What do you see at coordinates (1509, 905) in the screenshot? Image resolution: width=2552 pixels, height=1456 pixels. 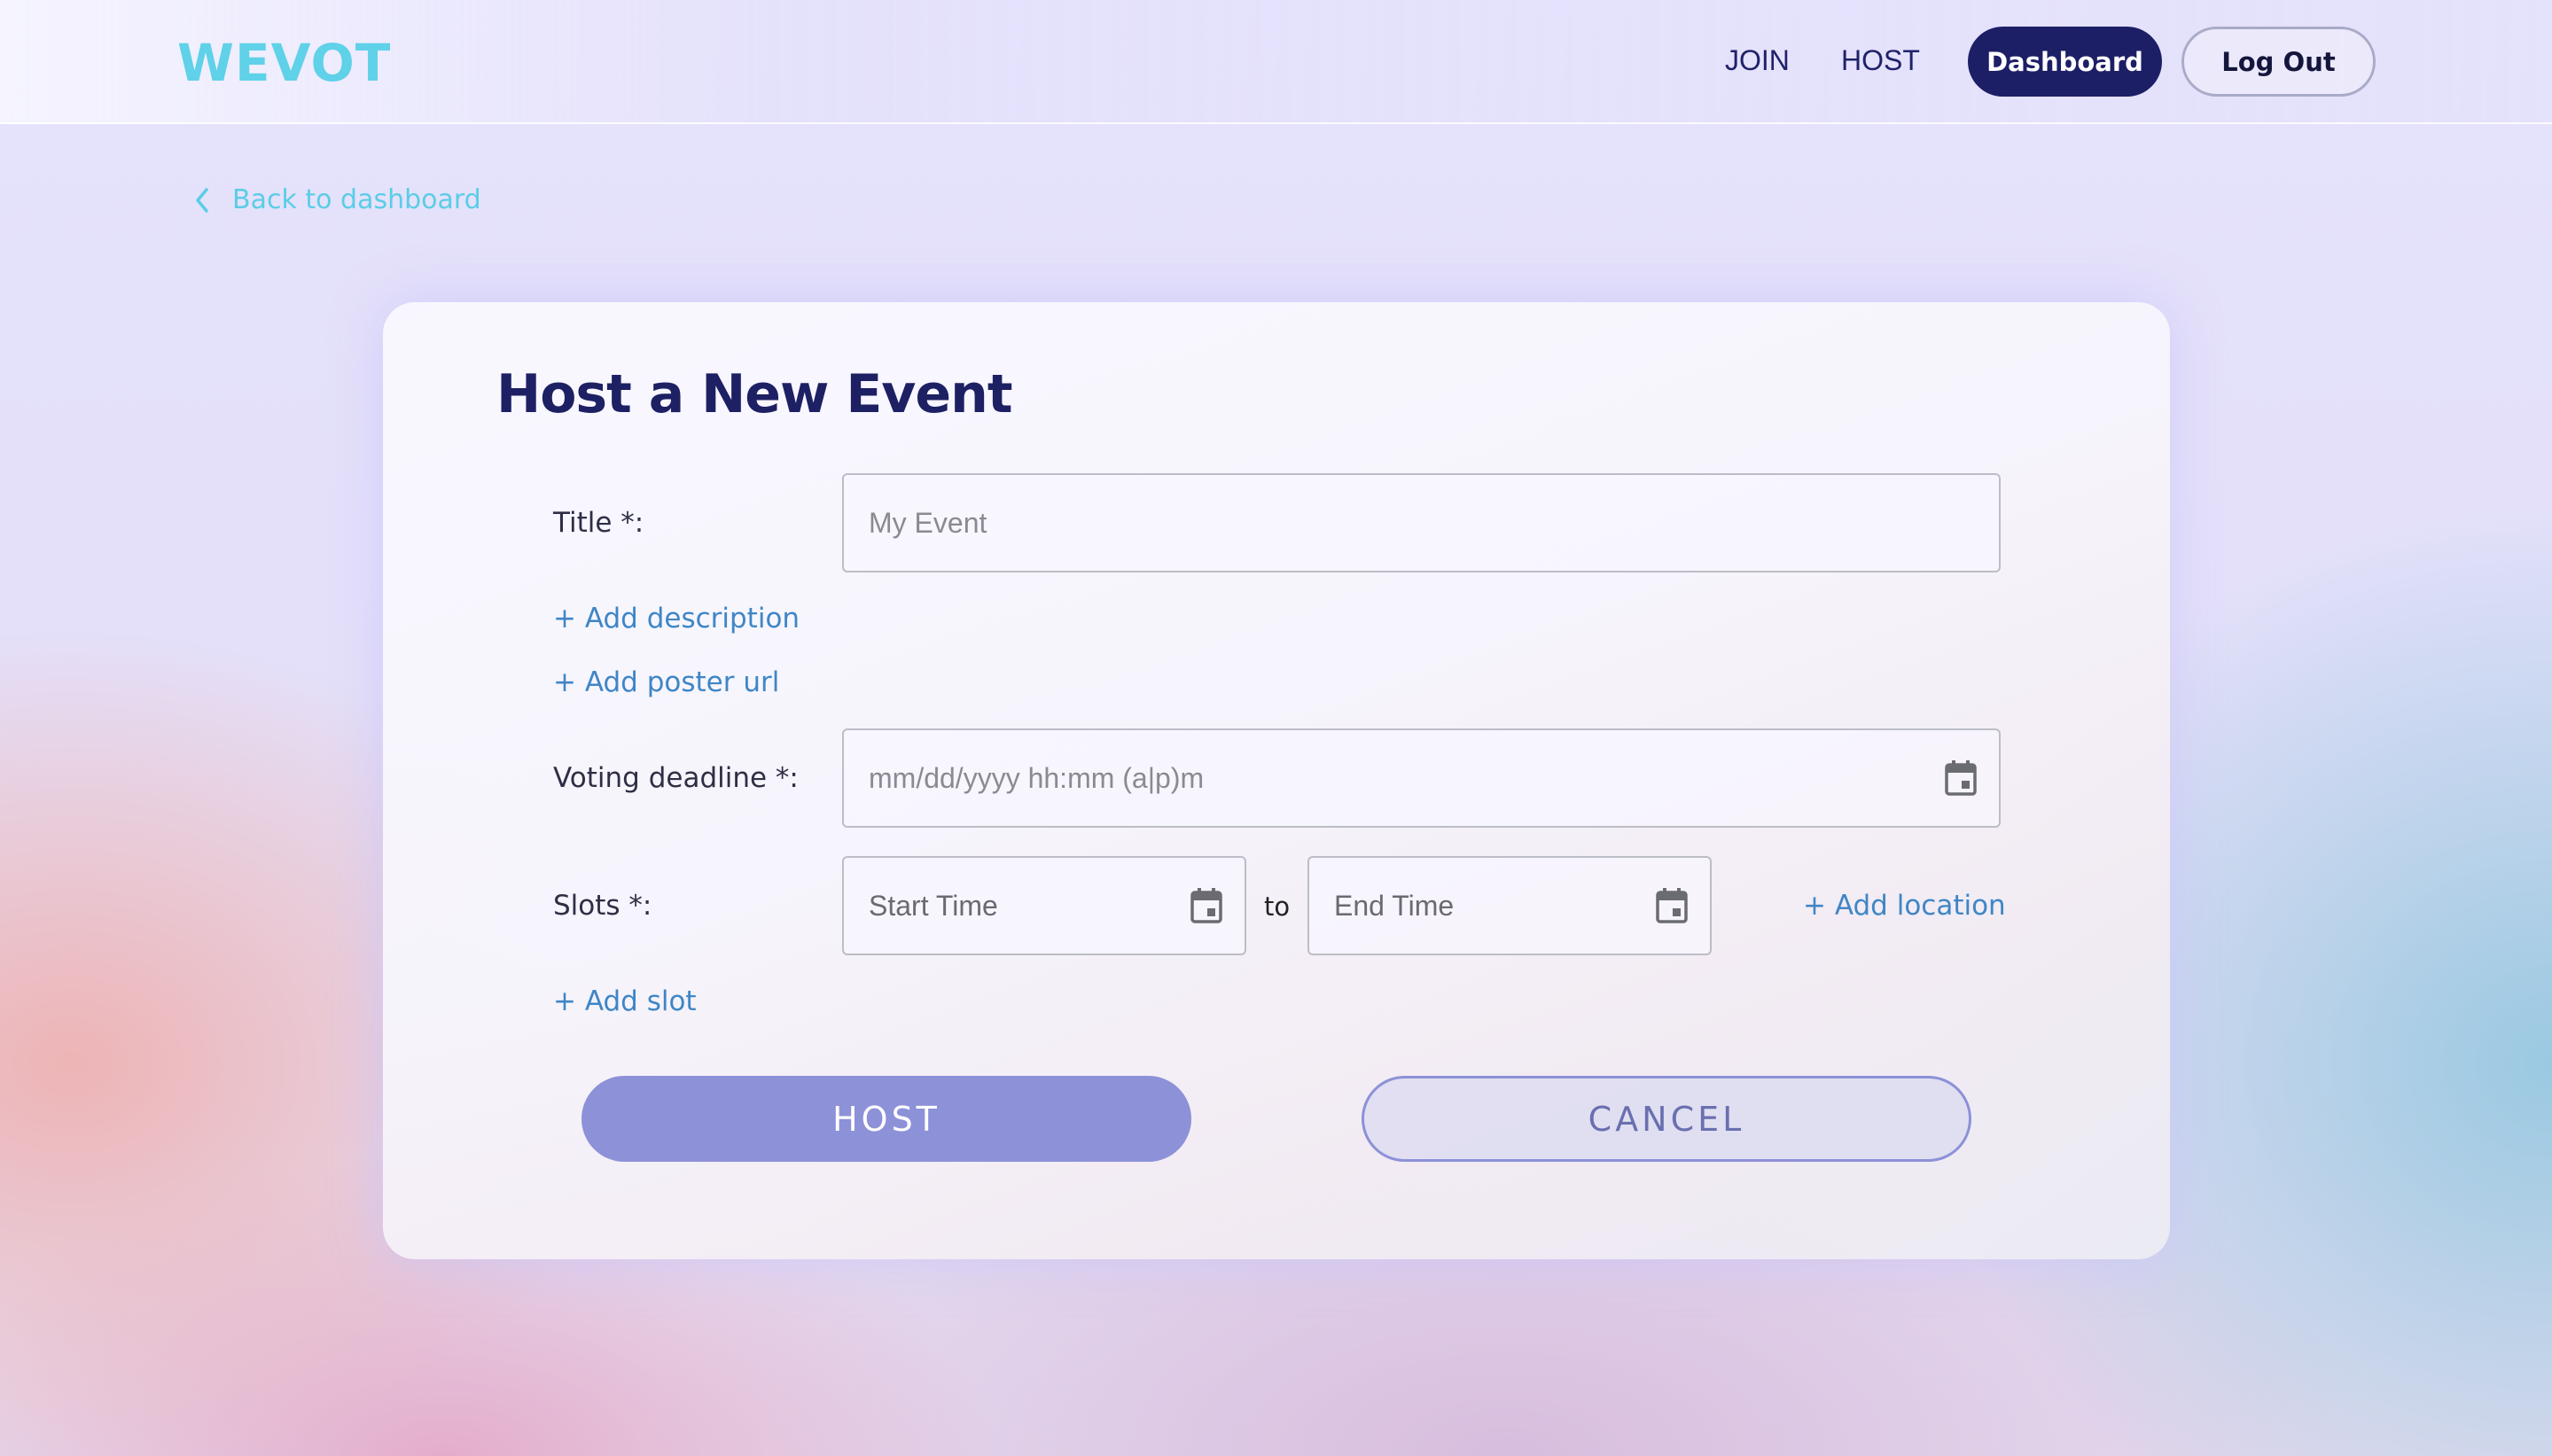 I see `slot-end-time-input: End Time` at bounding box center [1509, 905].